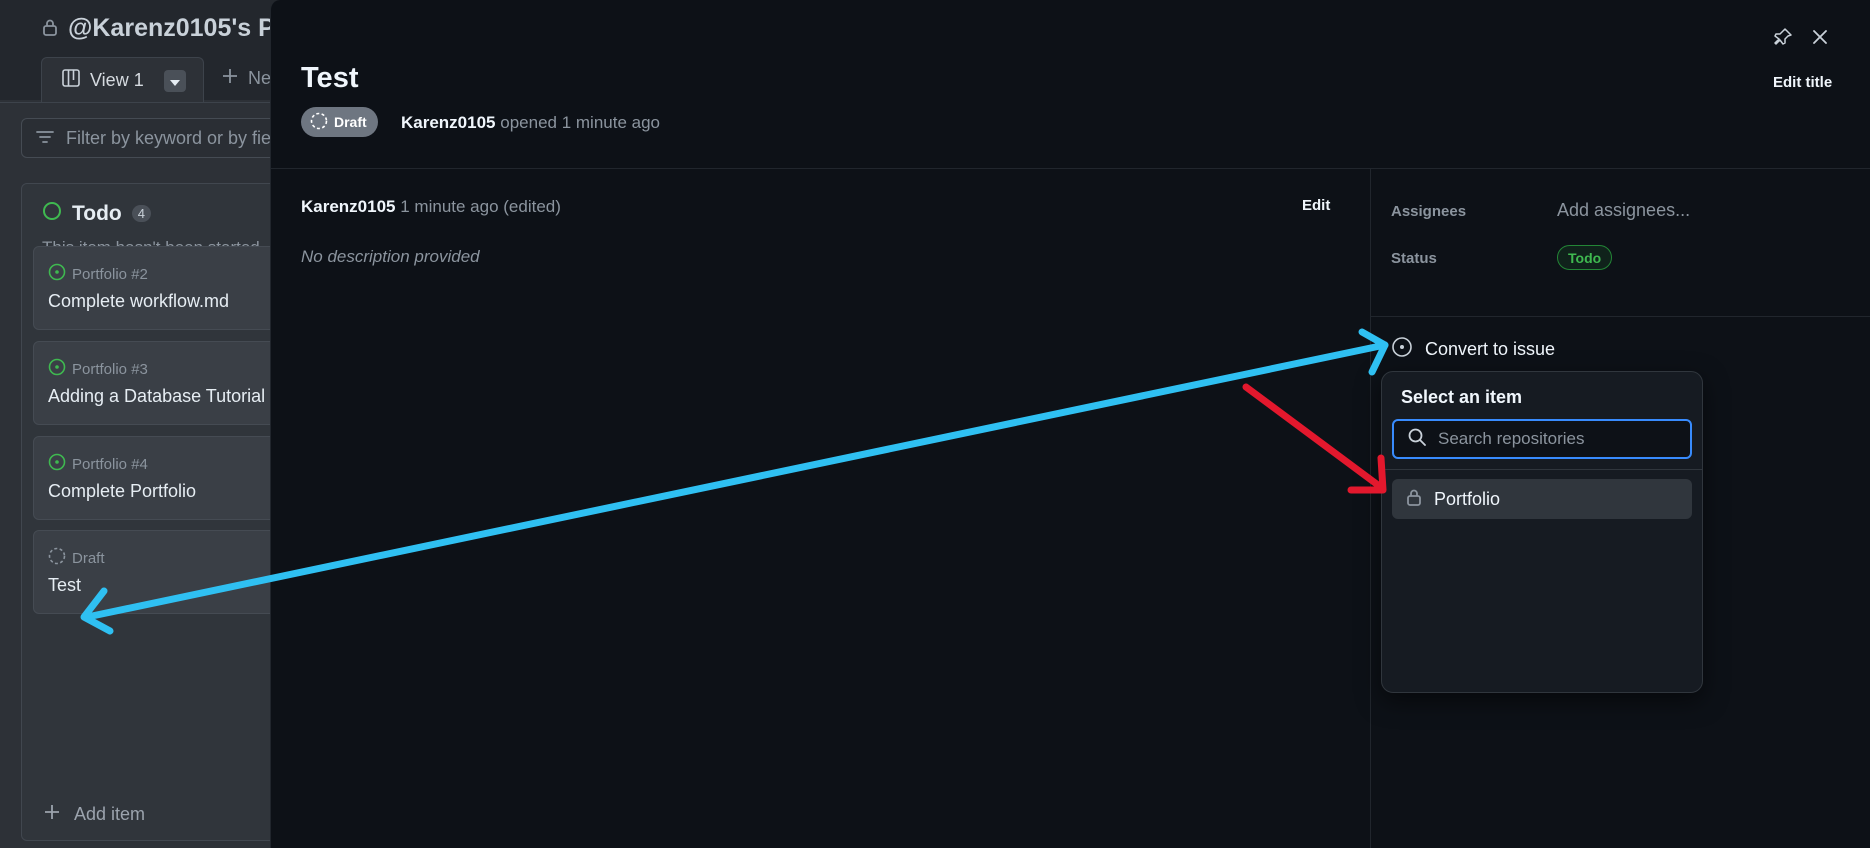  What do you see at coordinates (1370, 508) in the screenshot?
I see `panel-column-divider` at bounding box center [1370, 508].